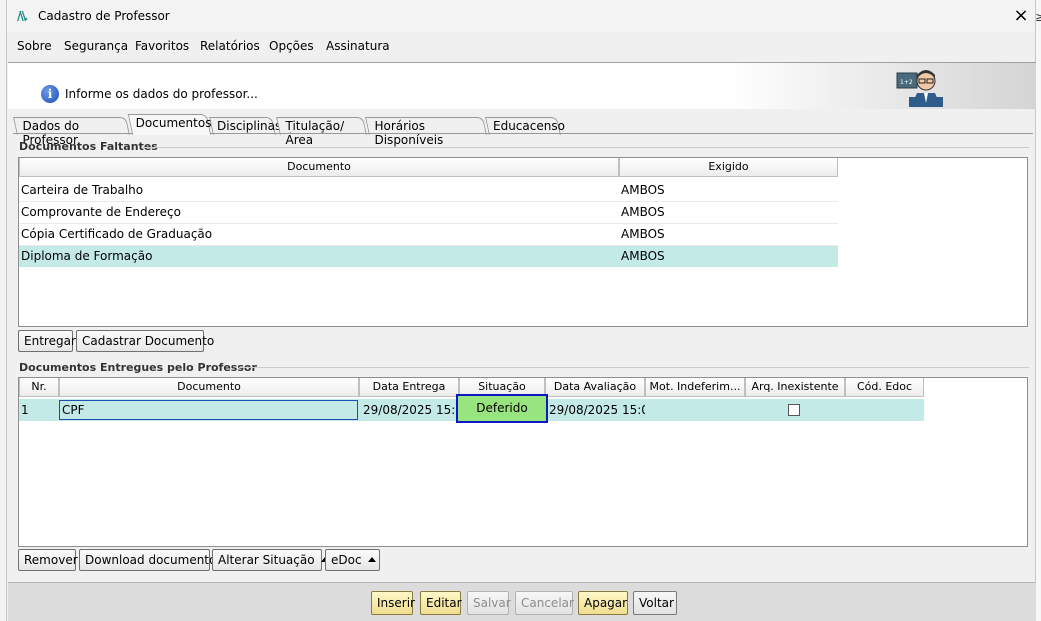 The width and height of the screenshot is (1041, 621). What do you see at coordinates (634, 367) in the screenshot?
I see `delivered-docs-separator` at bounding box center [634, 367].